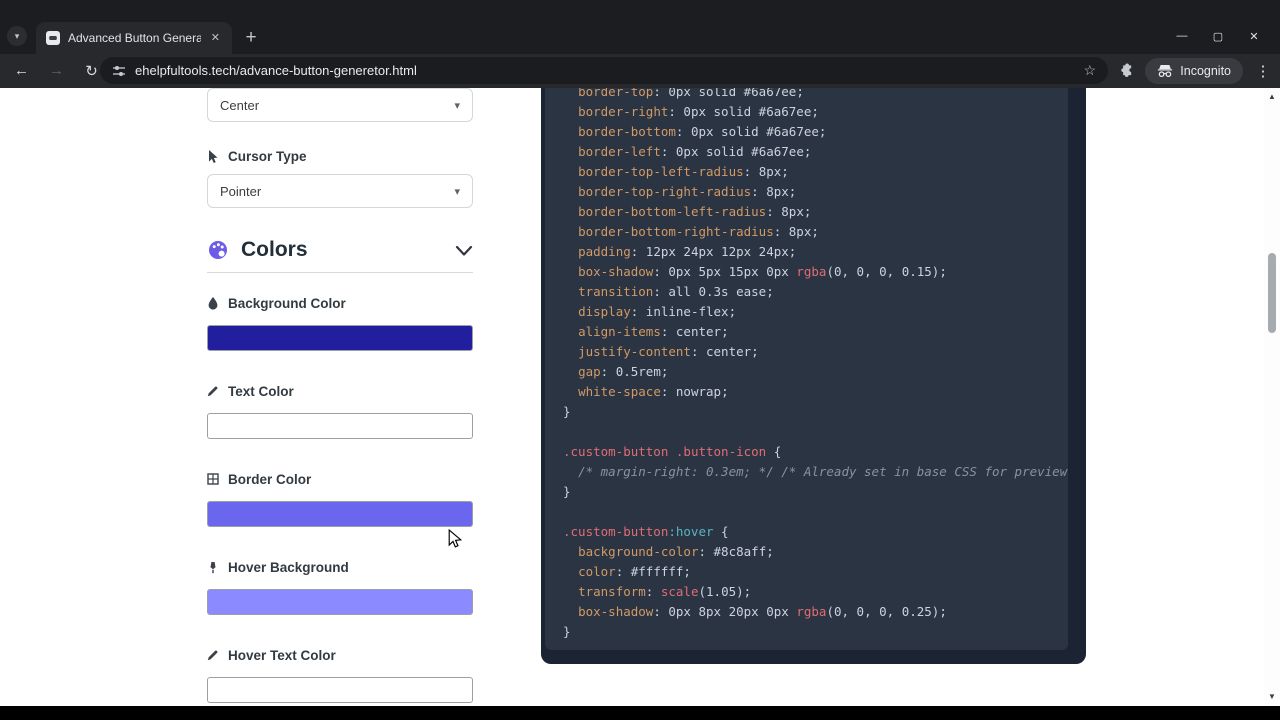 Image resolution: width=1280 pixels, height=720 pixels. Describe the element at coordinates (1089, 70) in the screenshot. I see `bookmark-star-icon: ☆` at that location.